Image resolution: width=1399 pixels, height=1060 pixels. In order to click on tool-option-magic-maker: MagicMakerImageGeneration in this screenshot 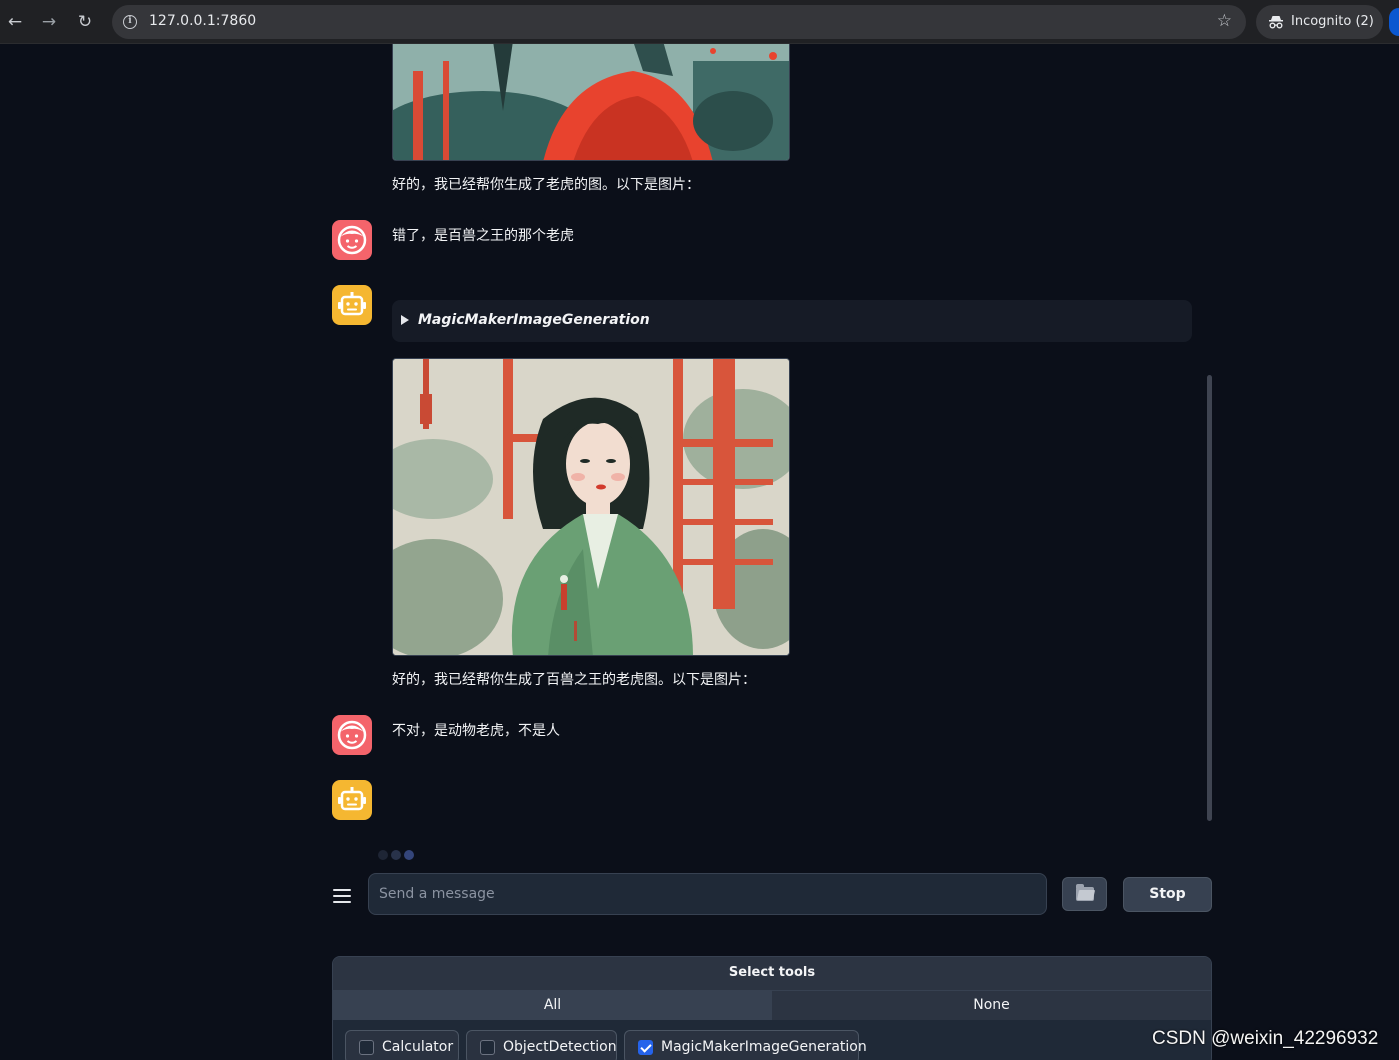, I will do `click(745, 1045)`.